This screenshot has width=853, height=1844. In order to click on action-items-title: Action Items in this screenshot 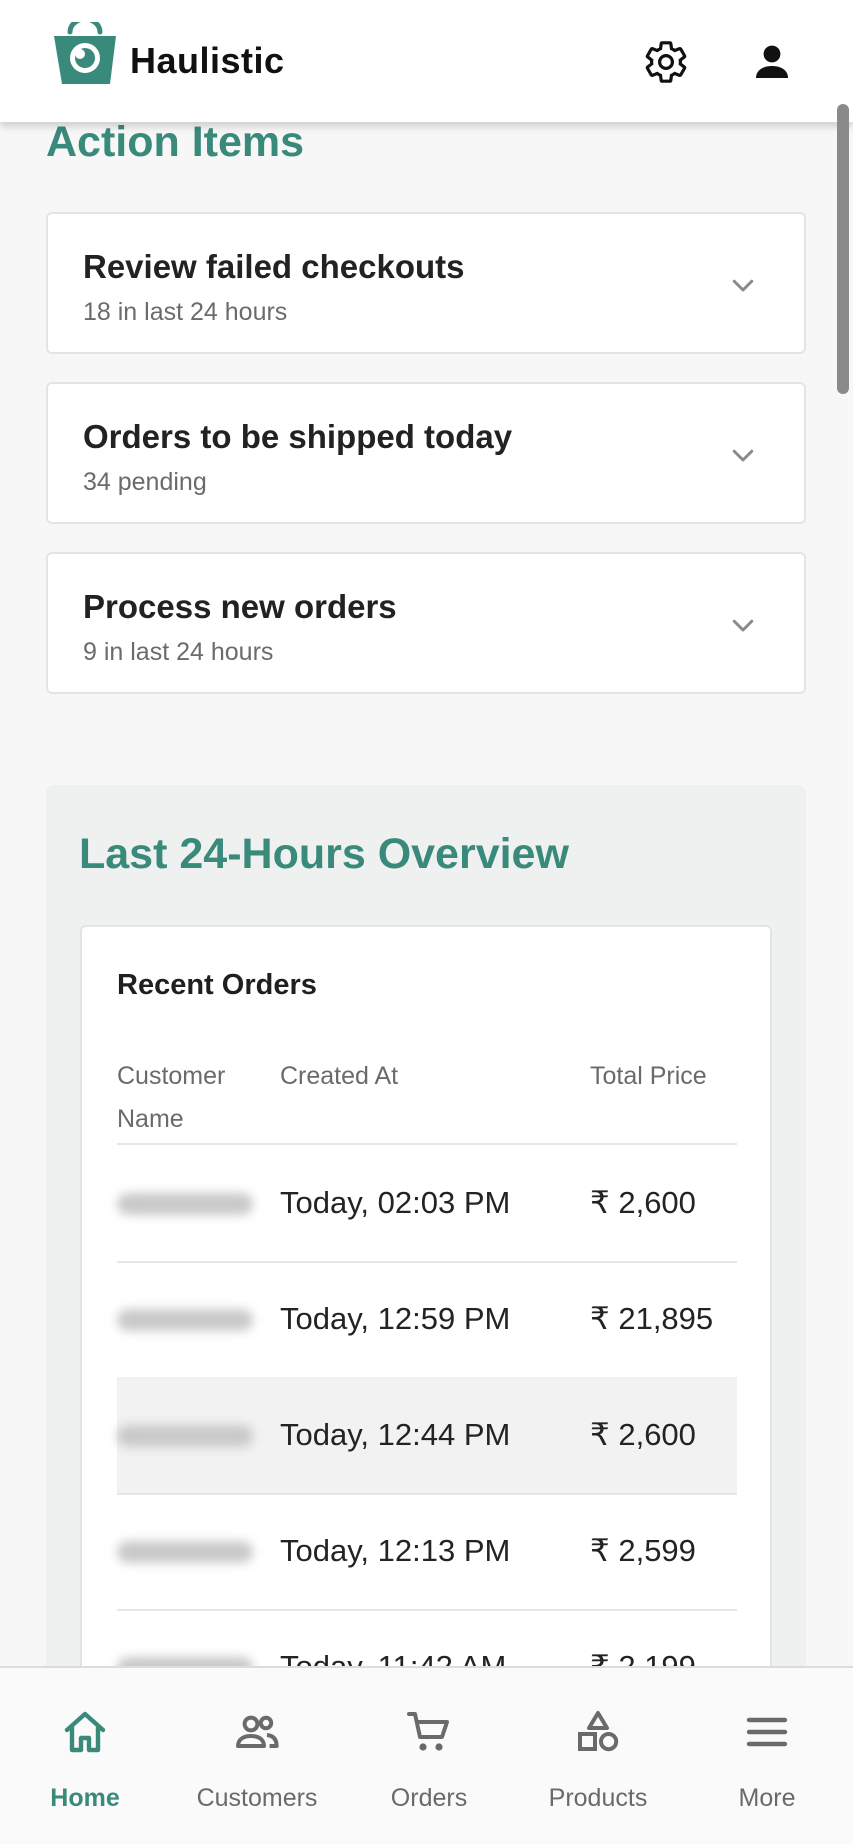, I will do `click(175, 142)`.